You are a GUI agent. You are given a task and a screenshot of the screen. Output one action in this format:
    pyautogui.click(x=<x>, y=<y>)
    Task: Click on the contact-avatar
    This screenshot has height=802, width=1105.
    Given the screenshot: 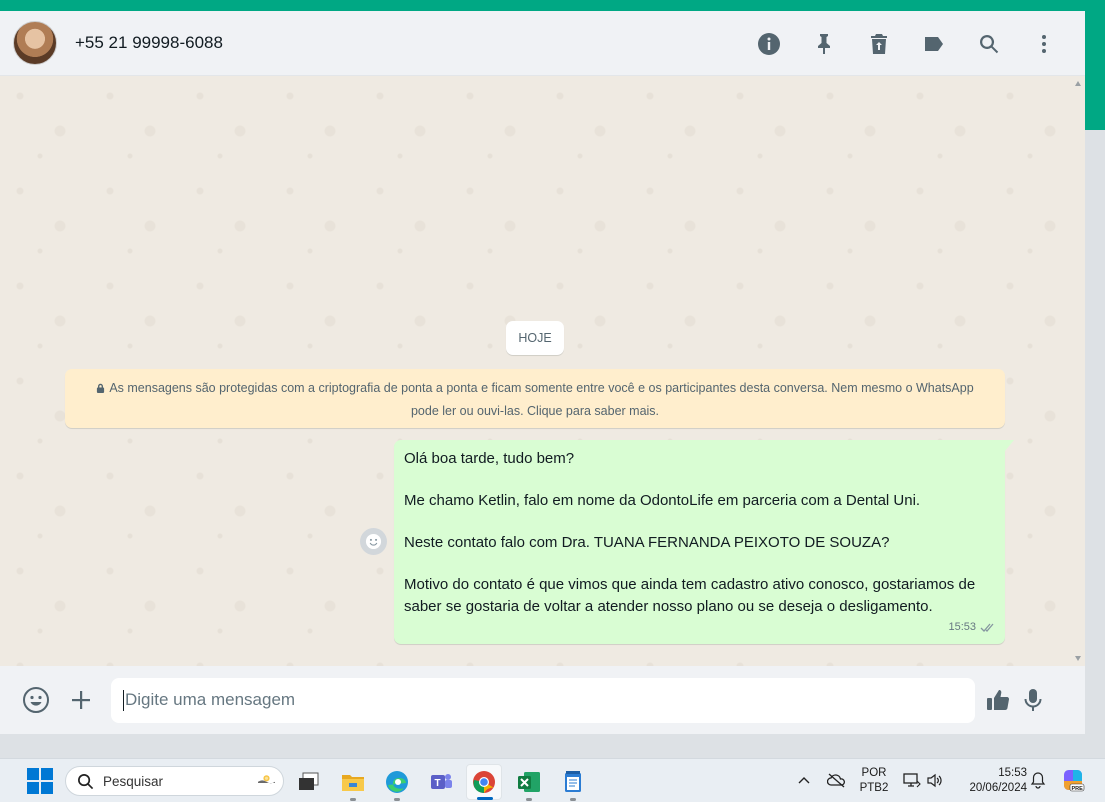 What is the action you would take?
    pyautogui.click(x=35, y=43)
    